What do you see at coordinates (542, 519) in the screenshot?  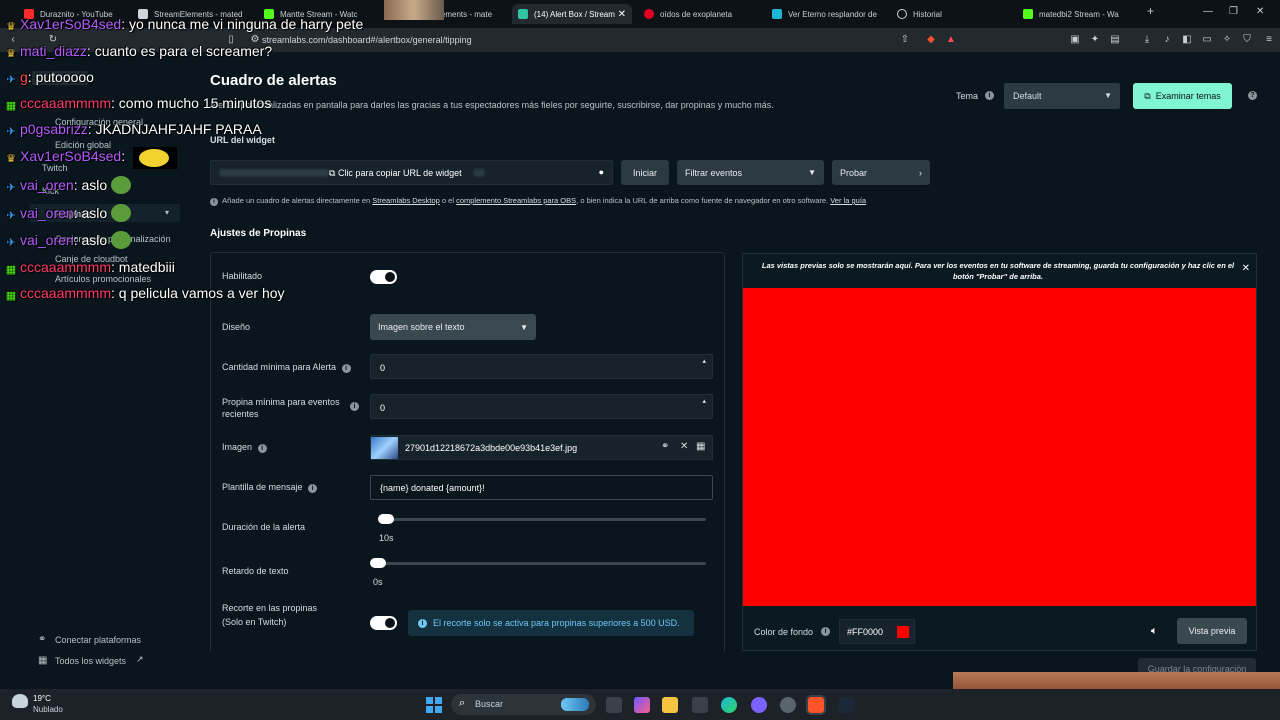 I see `duration-slider` at bounding box center [542, 519].